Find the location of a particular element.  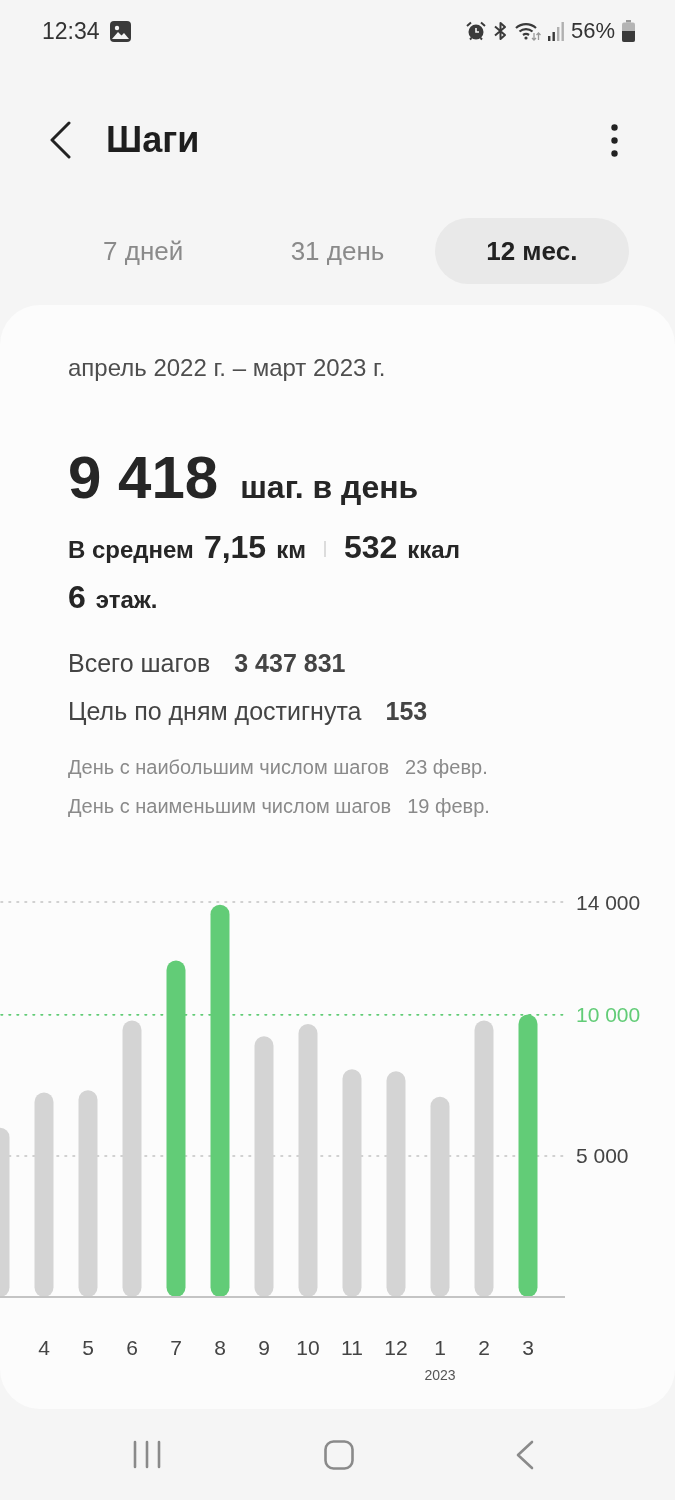

recent-apps-icon is located at coordinates (147, 1454).